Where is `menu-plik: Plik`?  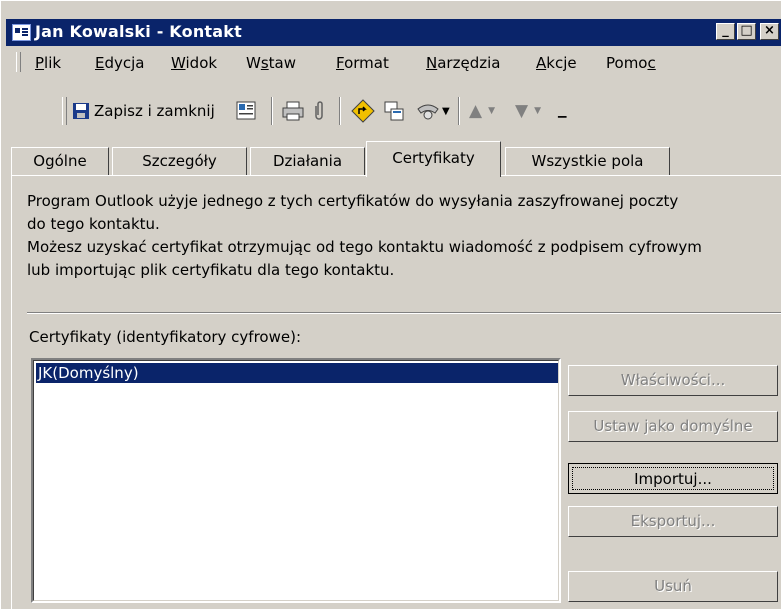 menu-plik: Plik is located at coordinates (48, 63).